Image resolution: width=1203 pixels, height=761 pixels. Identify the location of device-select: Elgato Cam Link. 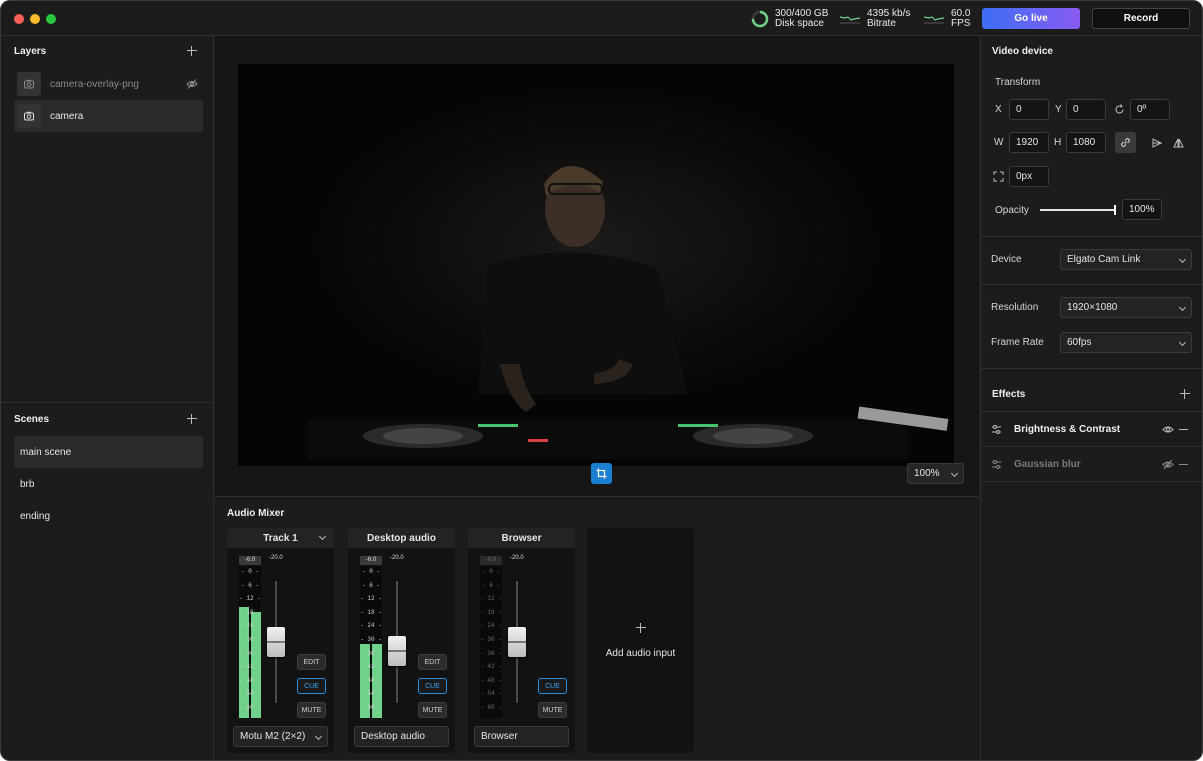
(1126, 259).